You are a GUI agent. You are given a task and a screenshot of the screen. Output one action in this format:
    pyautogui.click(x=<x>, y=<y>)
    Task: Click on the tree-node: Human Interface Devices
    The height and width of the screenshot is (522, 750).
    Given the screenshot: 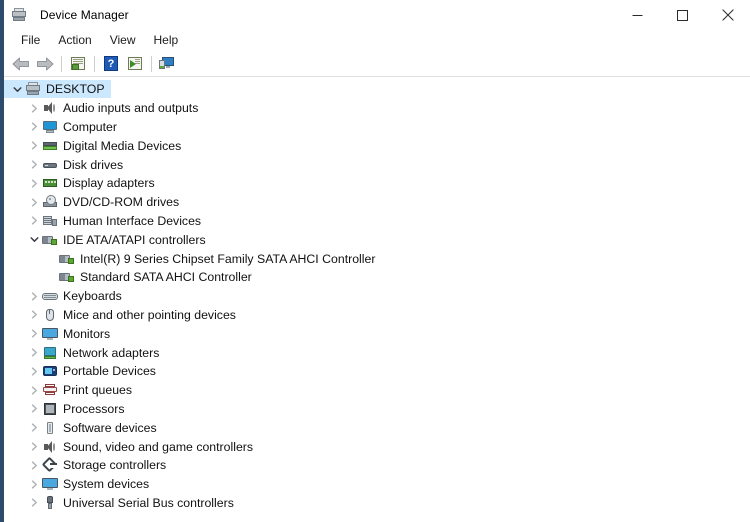 What is the action you would take?
    pyautogui.click(x=377, y=221)
    